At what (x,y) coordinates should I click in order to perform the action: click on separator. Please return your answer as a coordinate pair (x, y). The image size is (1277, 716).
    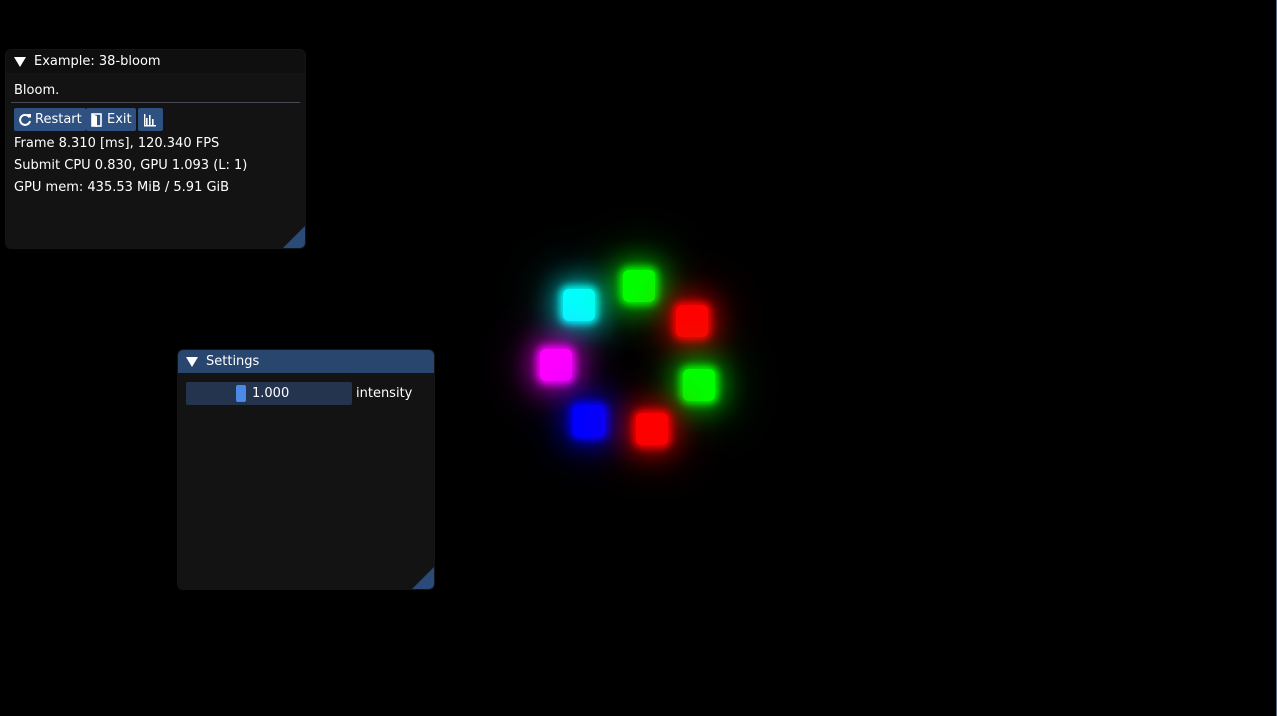
    Looking at the image, I should click on (155, 102).